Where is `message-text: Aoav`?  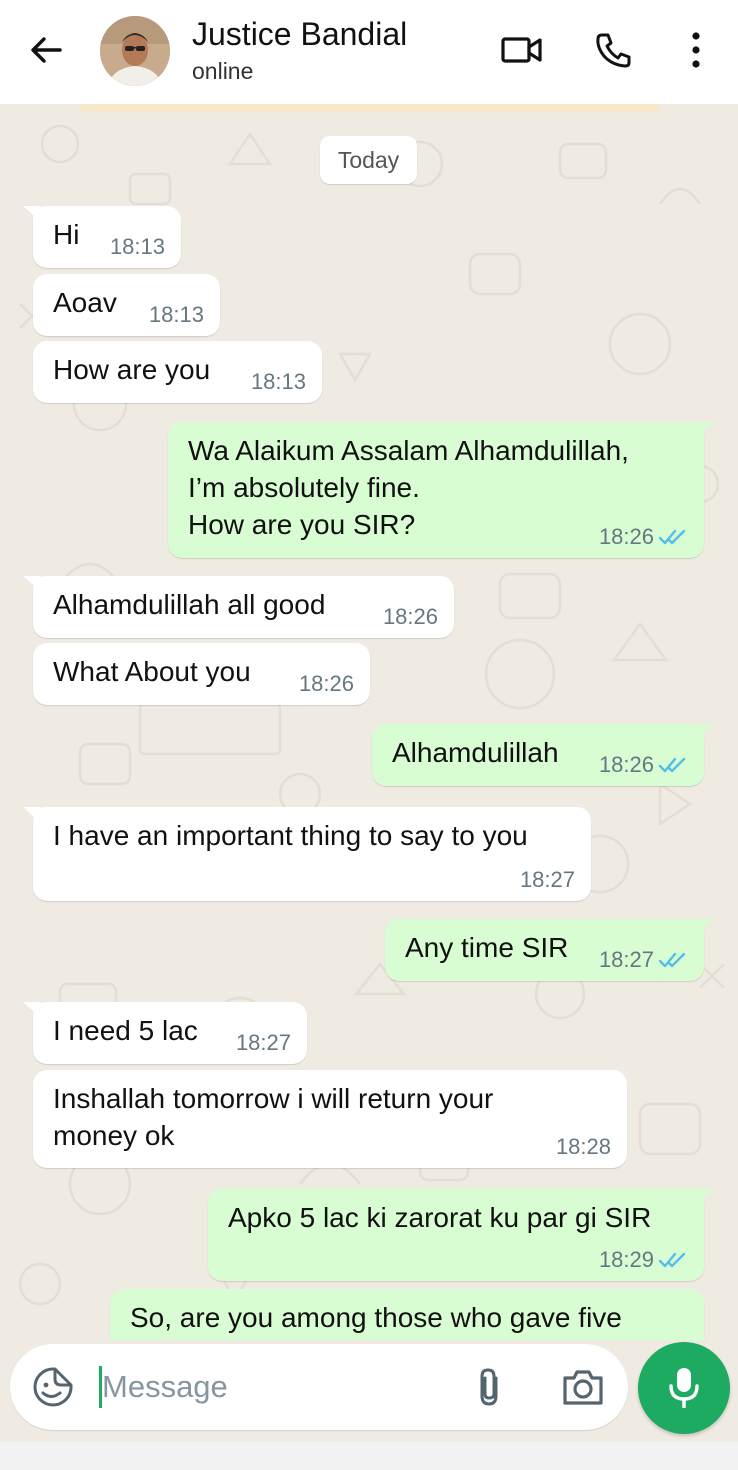
message-text: Aoav is located at coordinates (85, 302).